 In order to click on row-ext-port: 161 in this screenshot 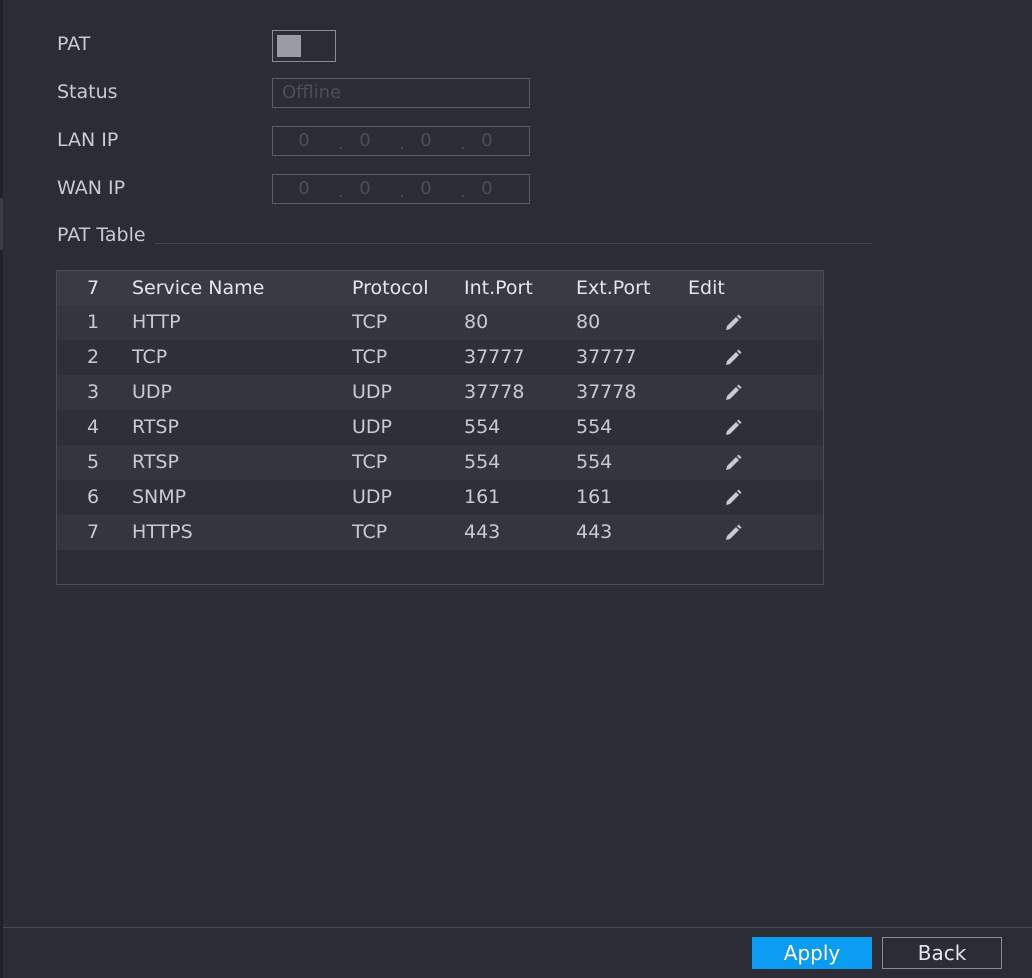, I will do `click(594, 497)`.